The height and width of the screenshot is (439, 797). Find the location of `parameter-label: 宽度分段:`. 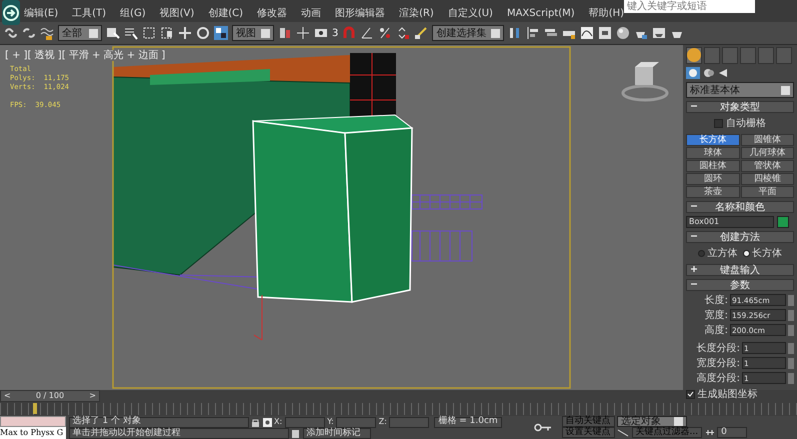

parameter-label: 宽度分段: is located at coordinates (718, 363).